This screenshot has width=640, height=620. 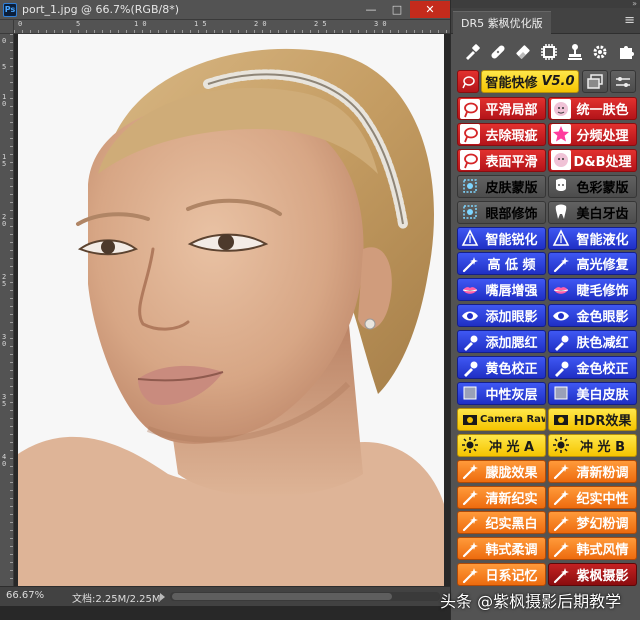 What do you see at coordinates (501, 108) in the screenshot?
I see `panel-button: 平滑局部` at bounding box center [501, 108].